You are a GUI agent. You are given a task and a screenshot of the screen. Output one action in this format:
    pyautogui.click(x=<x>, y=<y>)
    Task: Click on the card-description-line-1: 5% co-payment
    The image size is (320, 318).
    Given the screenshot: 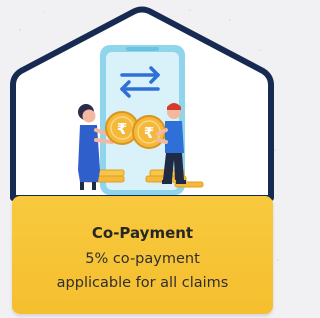 What is the action you would take?
    pyautogui.click(x=142, y=259)
    